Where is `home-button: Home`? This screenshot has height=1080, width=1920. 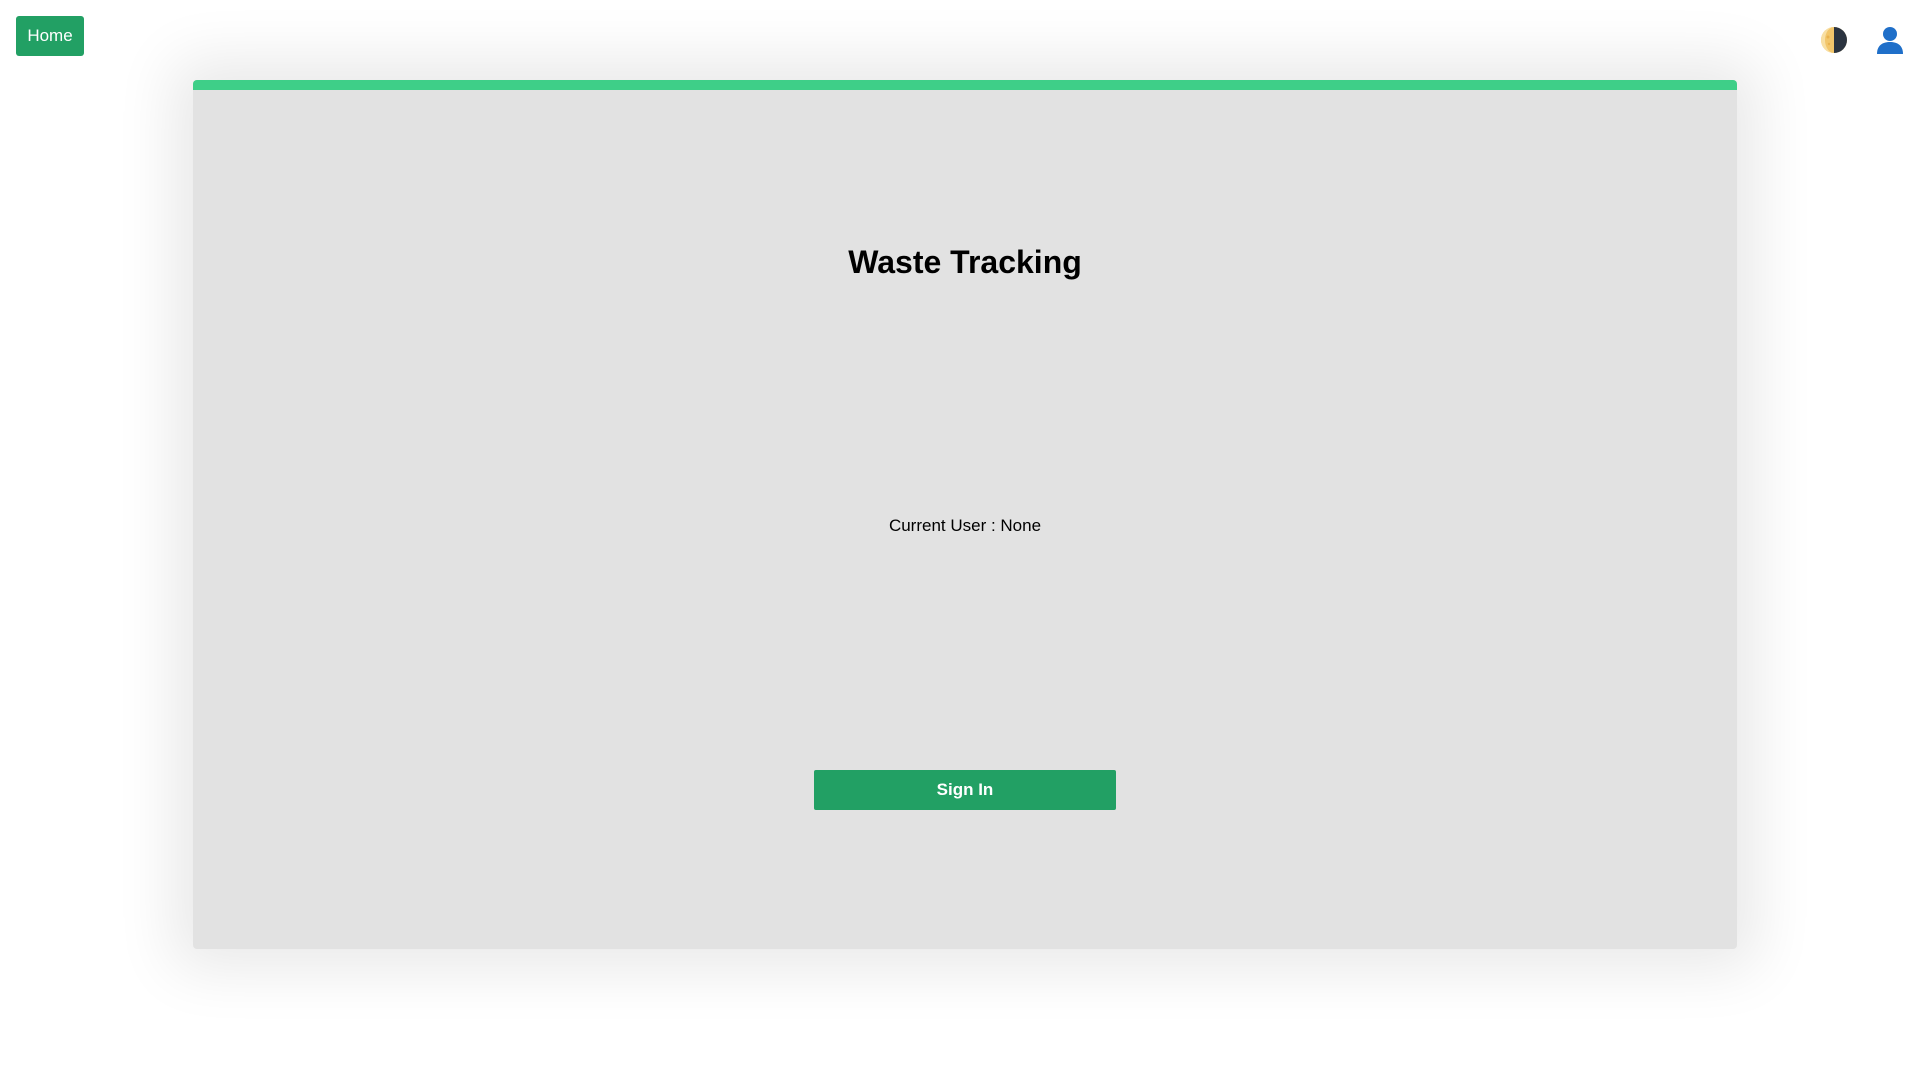 home-button: Home is located at coordinates (50, 36).